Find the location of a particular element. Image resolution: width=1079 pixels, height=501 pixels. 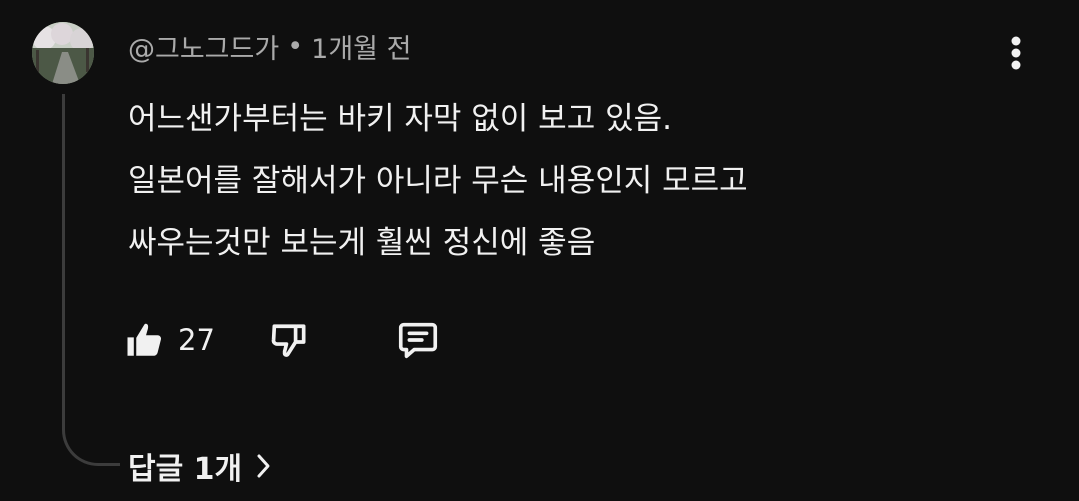

view-replies-button: 답글 1개 is located at coordinates (200, 466).